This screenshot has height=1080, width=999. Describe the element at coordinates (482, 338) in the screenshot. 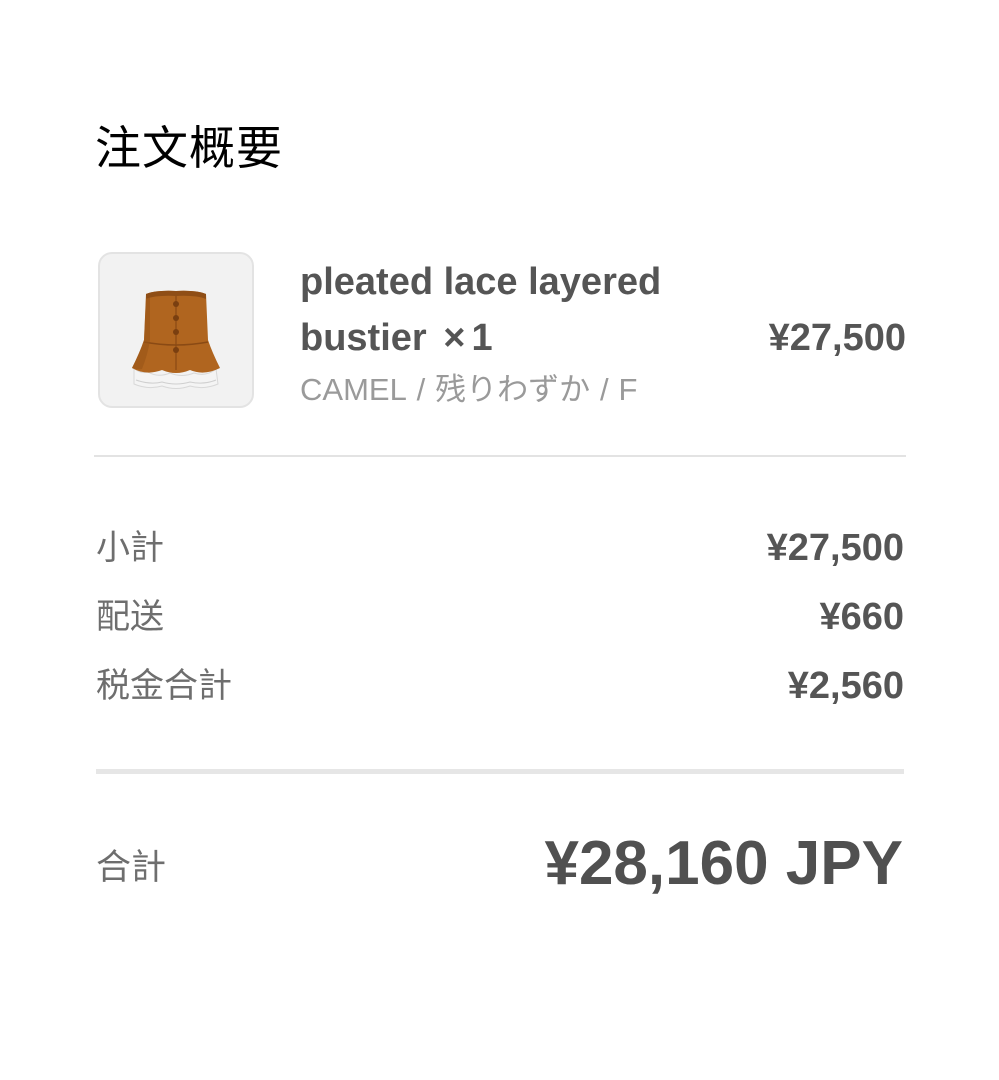

I see `product-quantity: 1` at that location.